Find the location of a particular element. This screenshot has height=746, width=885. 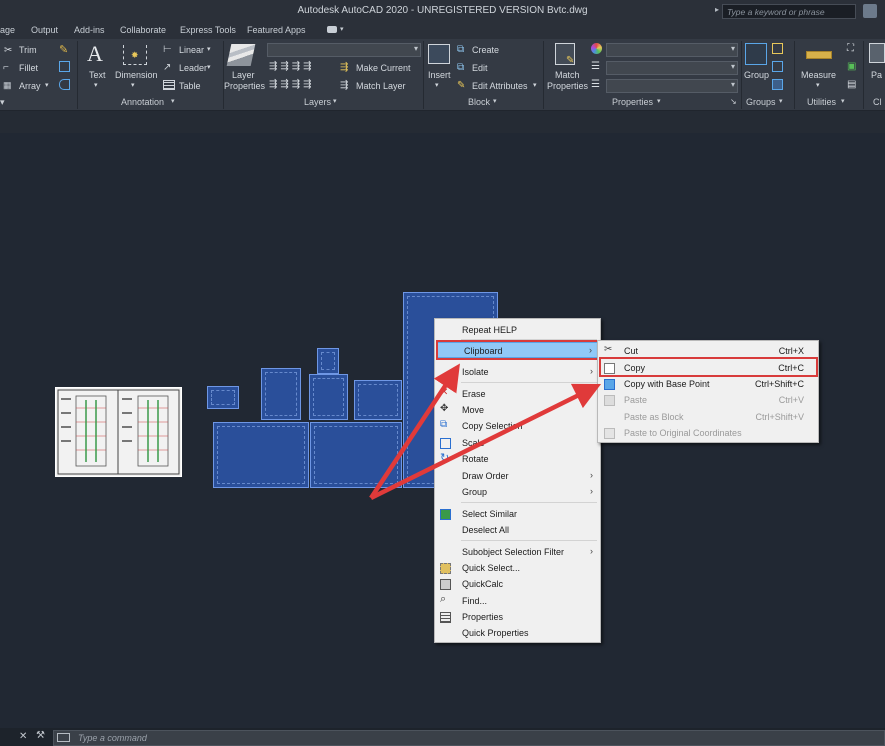

close-icon: ✕ is located at coordinates (23, 736).